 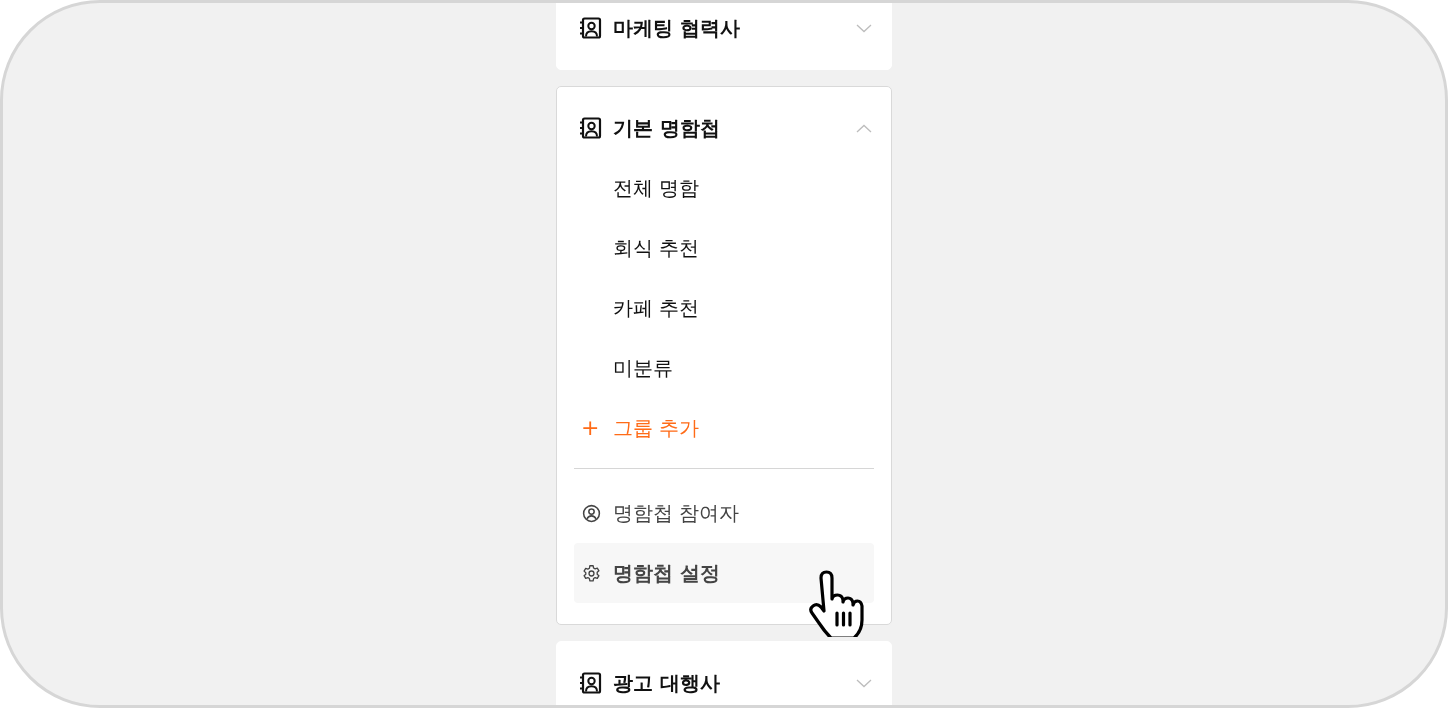 What do you see at coordinates (724, 308) in the screenshot?
I see `group-item: 카페 추천` at bounding box center [724, 308].